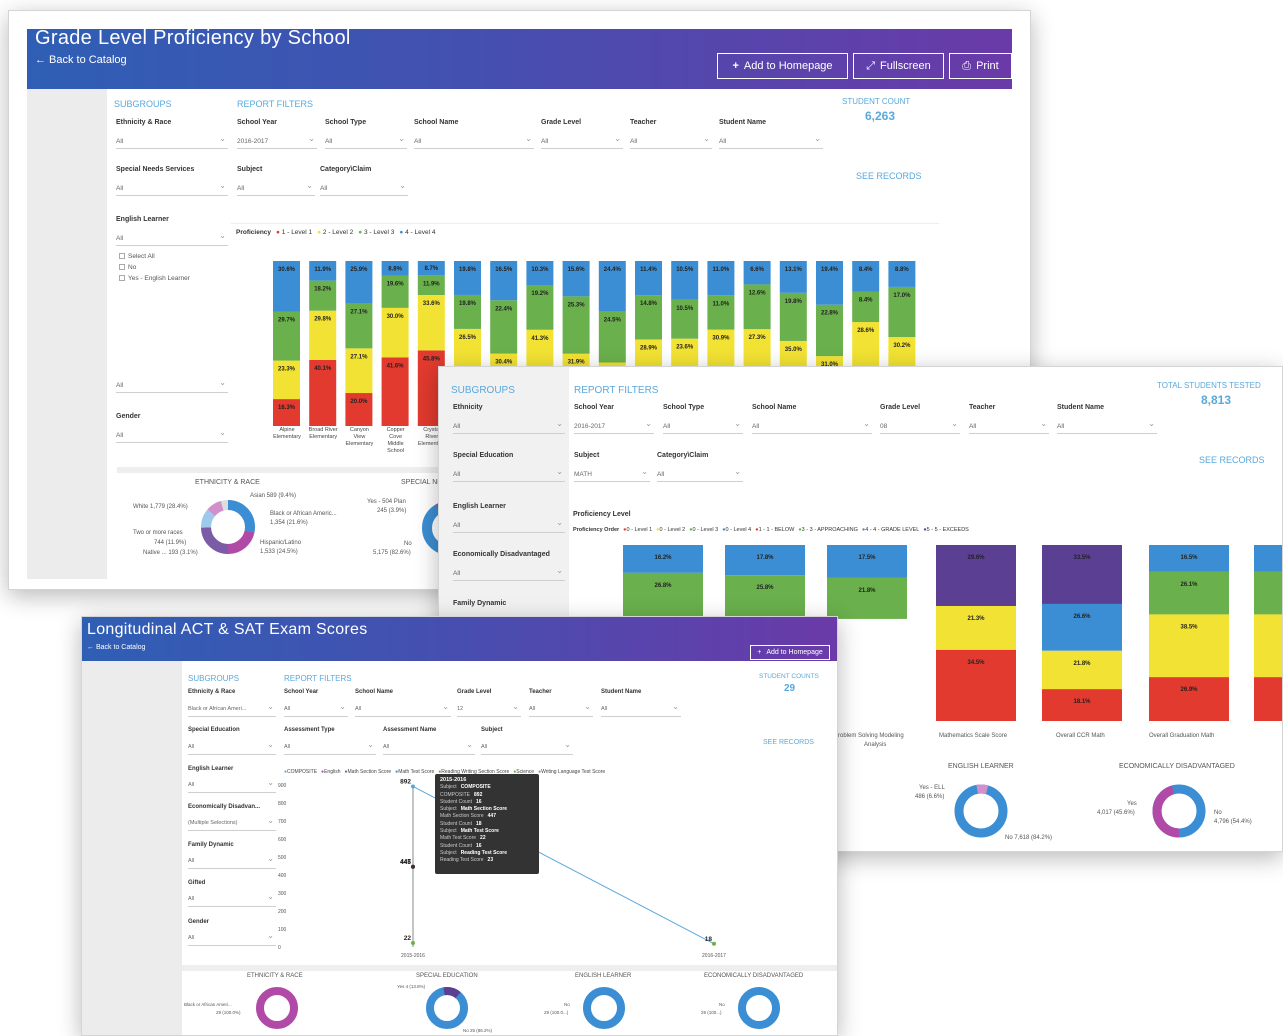 The height and width of the screenshot is (1036, 1283). I want to click on bar-value-label: 17.0%, so click(902, 296).